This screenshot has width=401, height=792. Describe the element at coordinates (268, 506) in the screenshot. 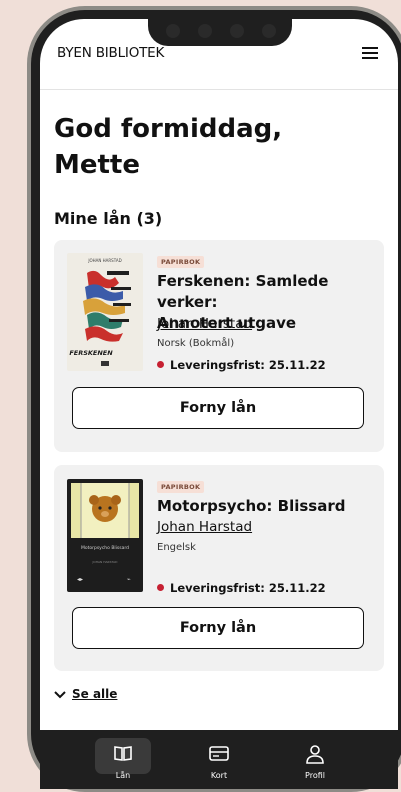

I see `book-title: Motorpsycho: Blissard` at that location.